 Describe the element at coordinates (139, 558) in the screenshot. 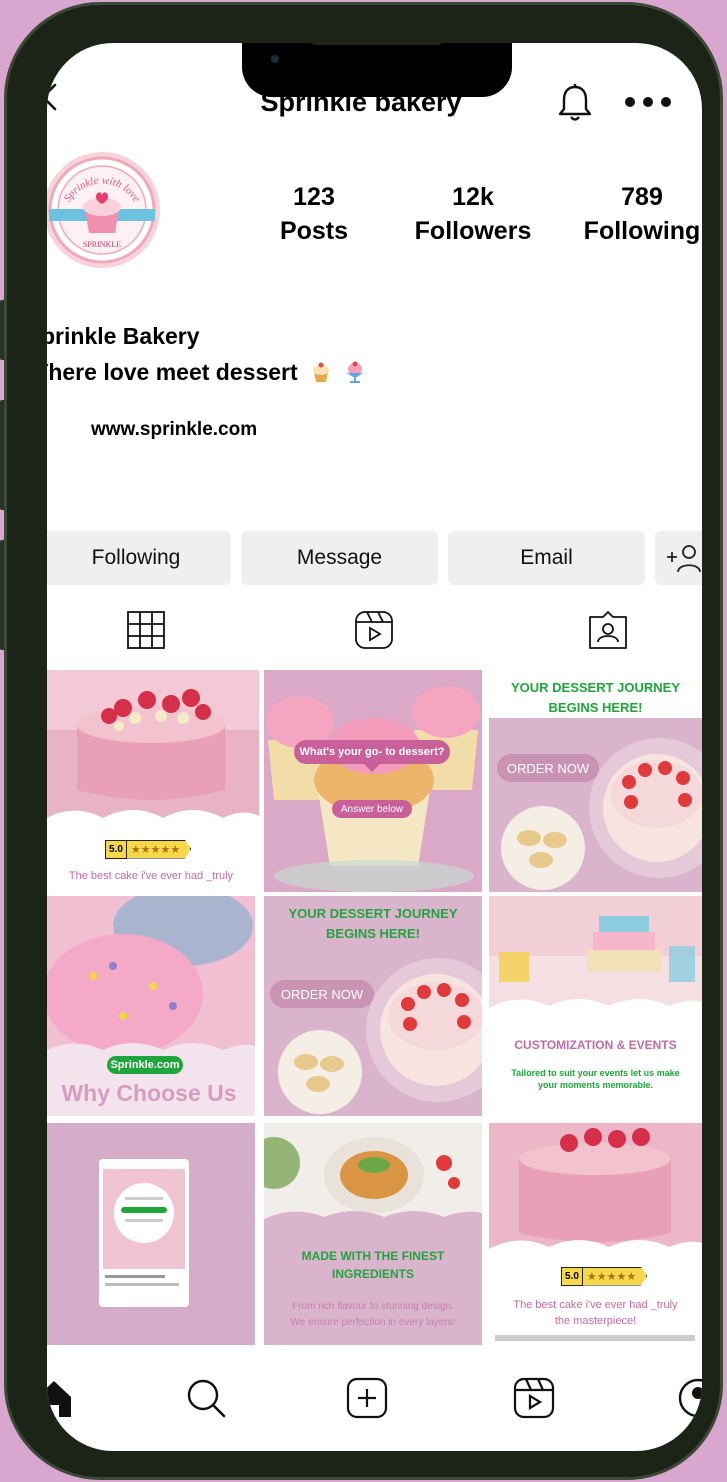

I see `following-button: Following` at that location.